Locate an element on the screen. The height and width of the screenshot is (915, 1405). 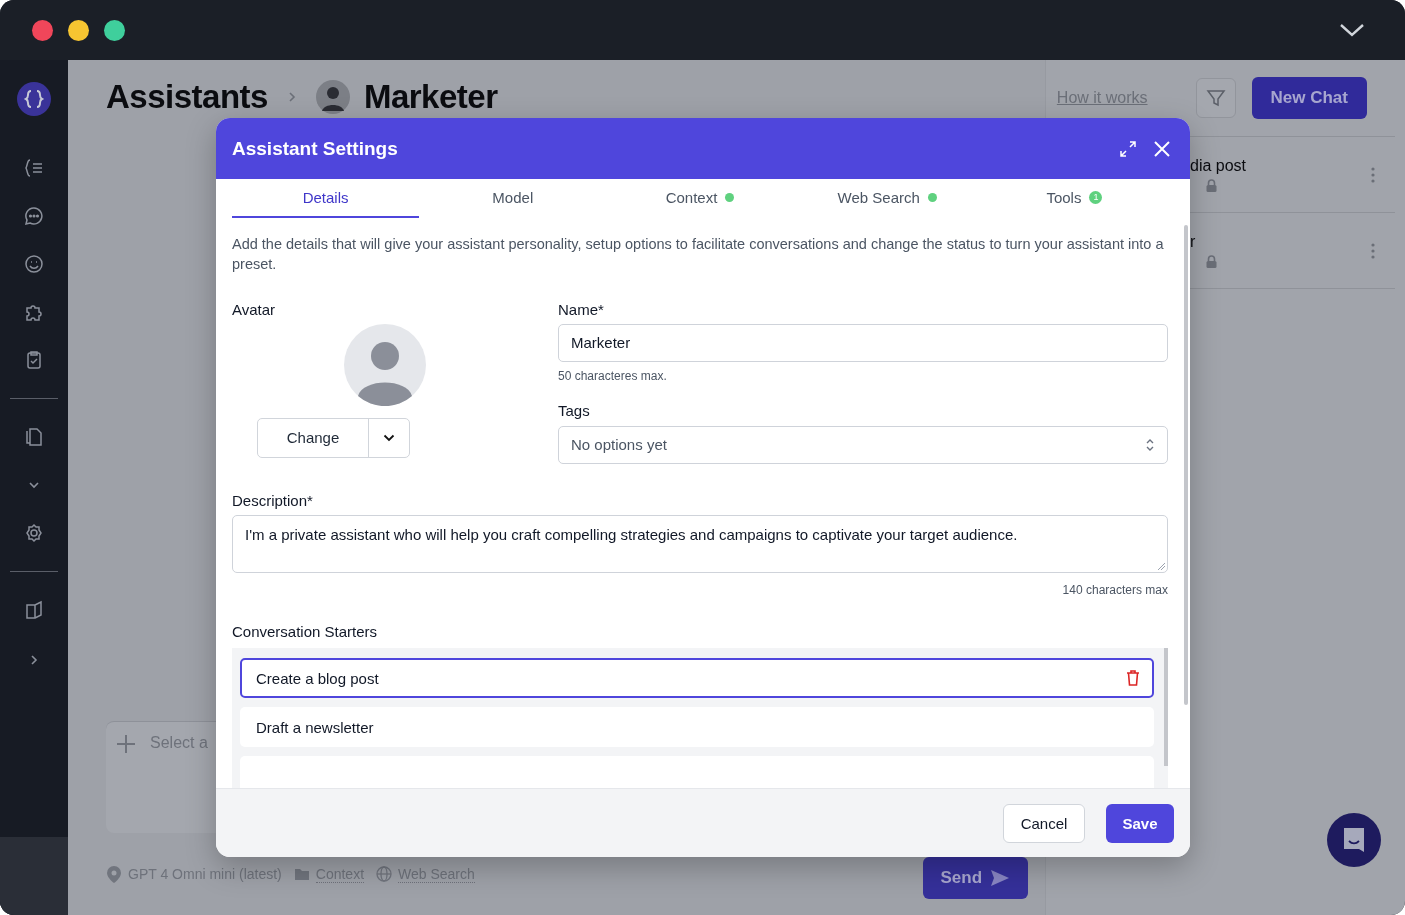
count-badge: 1 is located at coordinates (1096, 197).